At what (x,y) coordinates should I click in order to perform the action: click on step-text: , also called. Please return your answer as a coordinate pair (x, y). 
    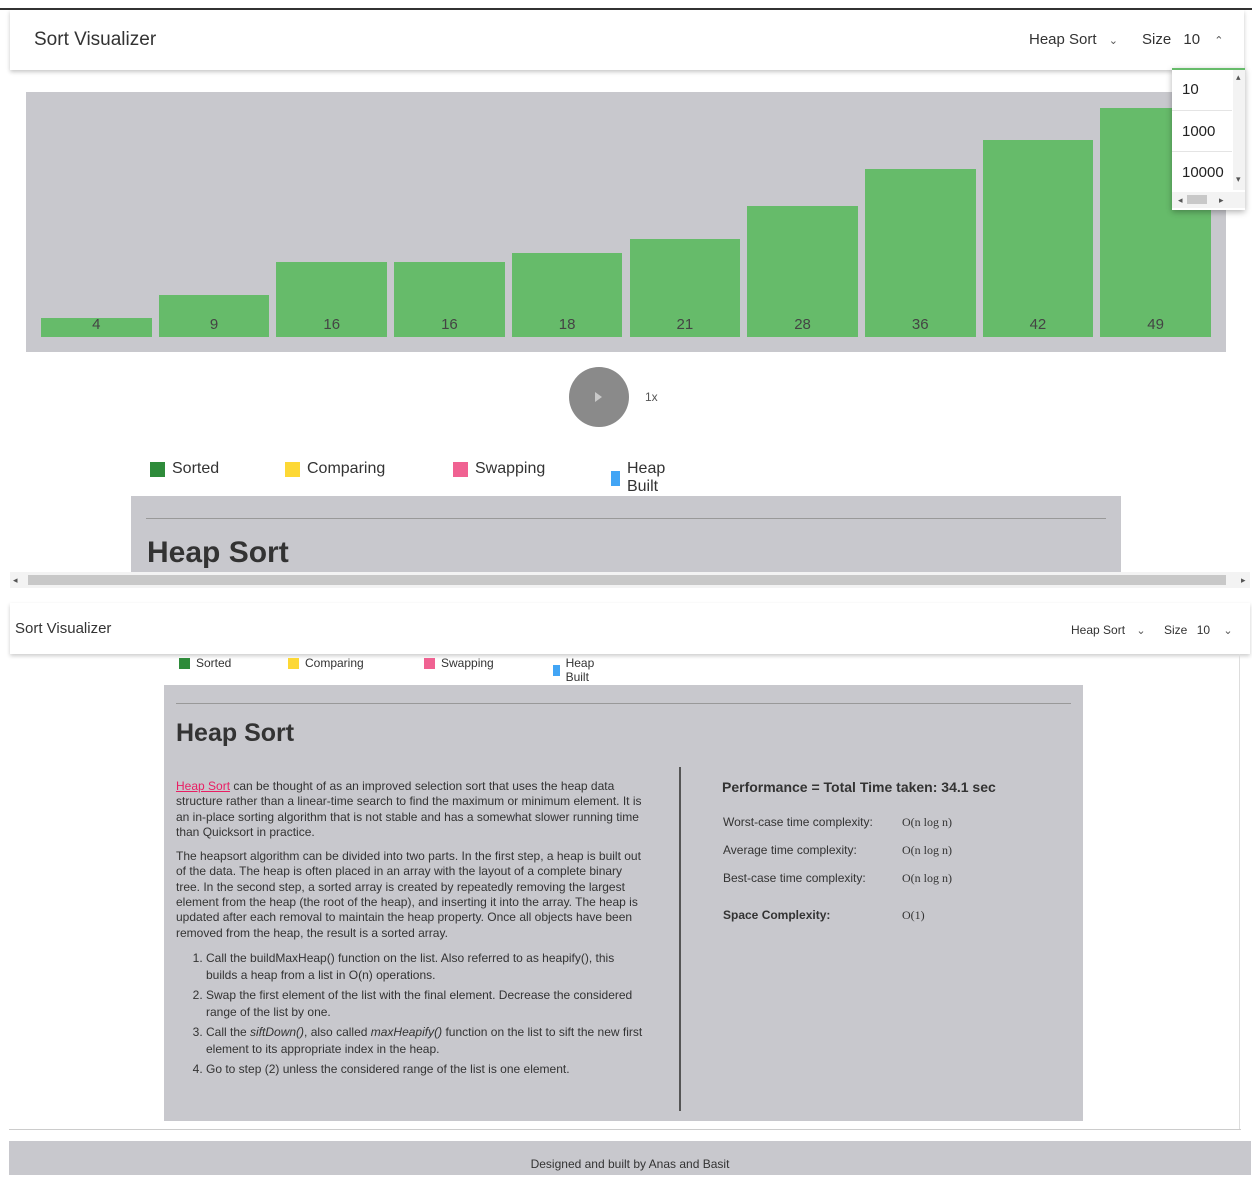
    Looking at the image, I should click on (337, 1031).